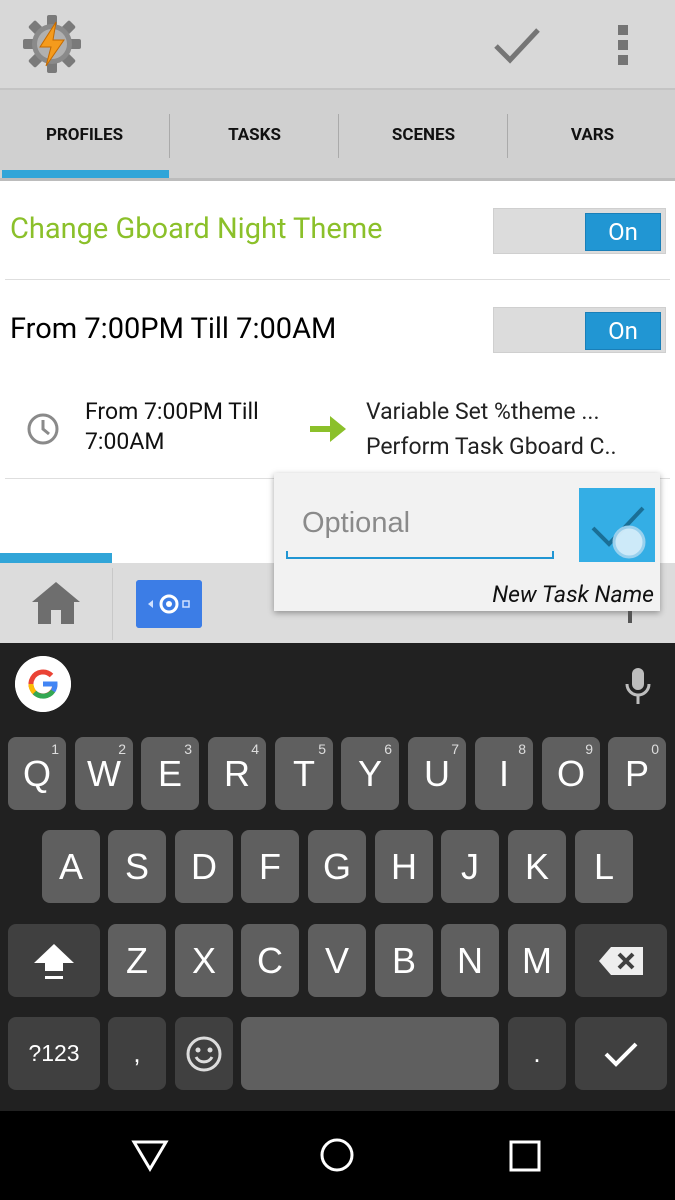 The width and height of the screenshot is (675, 1200). Describe the element at coordinates (43, 684) in the screenshot. I see `google-icon` at that location.